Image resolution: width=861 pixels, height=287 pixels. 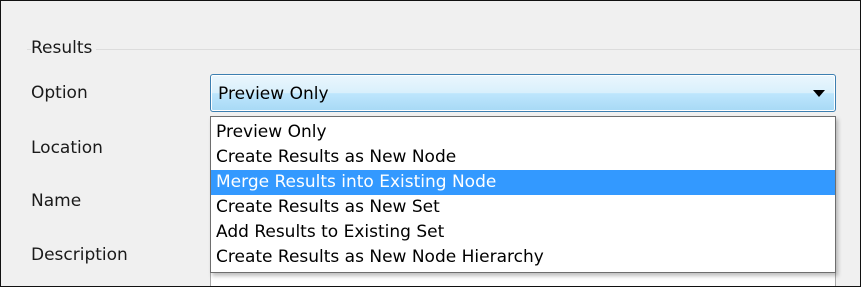 I want to click on dropdown-arrow-icon, so click(x=819, y=93).